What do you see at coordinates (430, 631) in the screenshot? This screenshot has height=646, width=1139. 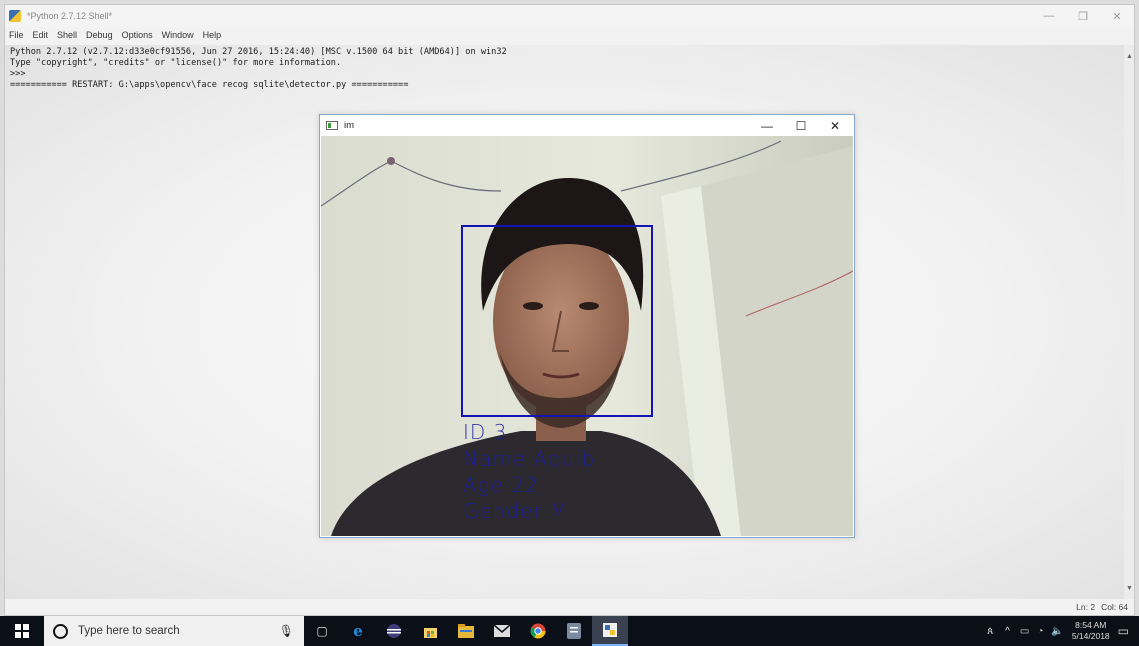 I see `store-icon` at bounding box center [430, 631].